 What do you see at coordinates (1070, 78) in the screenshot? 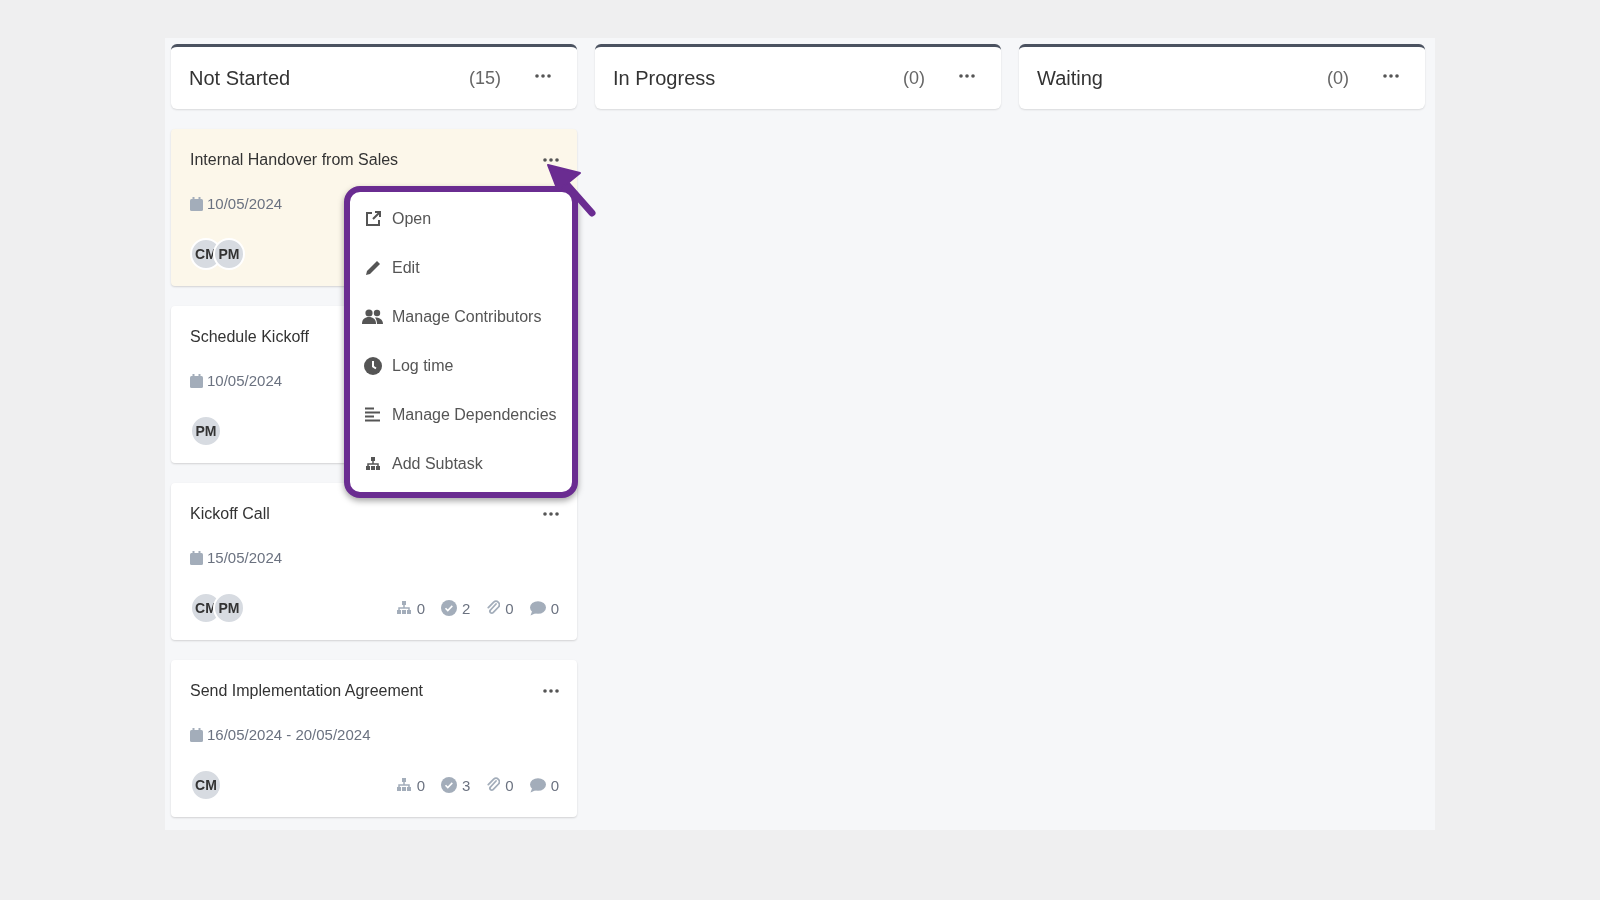
I see `column-title: Waiting` at bounding box center [1070, 78].